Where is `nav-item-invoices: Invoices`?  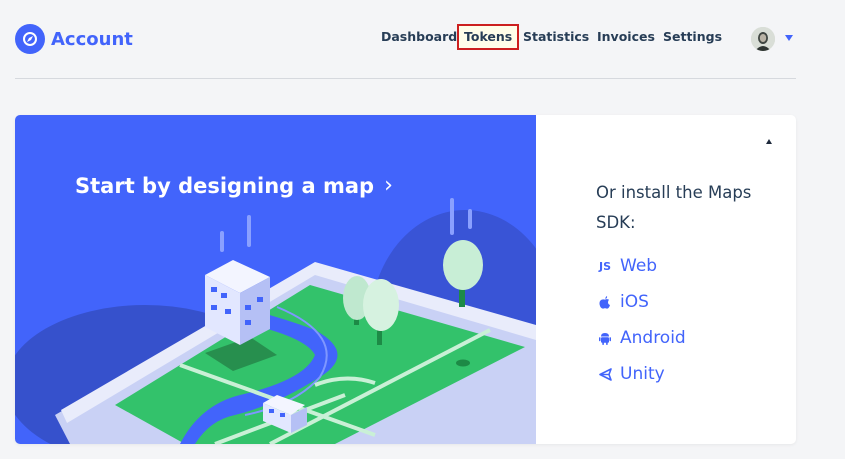
nav-item-invoices: Invoices is located at coordinates (626, 37).